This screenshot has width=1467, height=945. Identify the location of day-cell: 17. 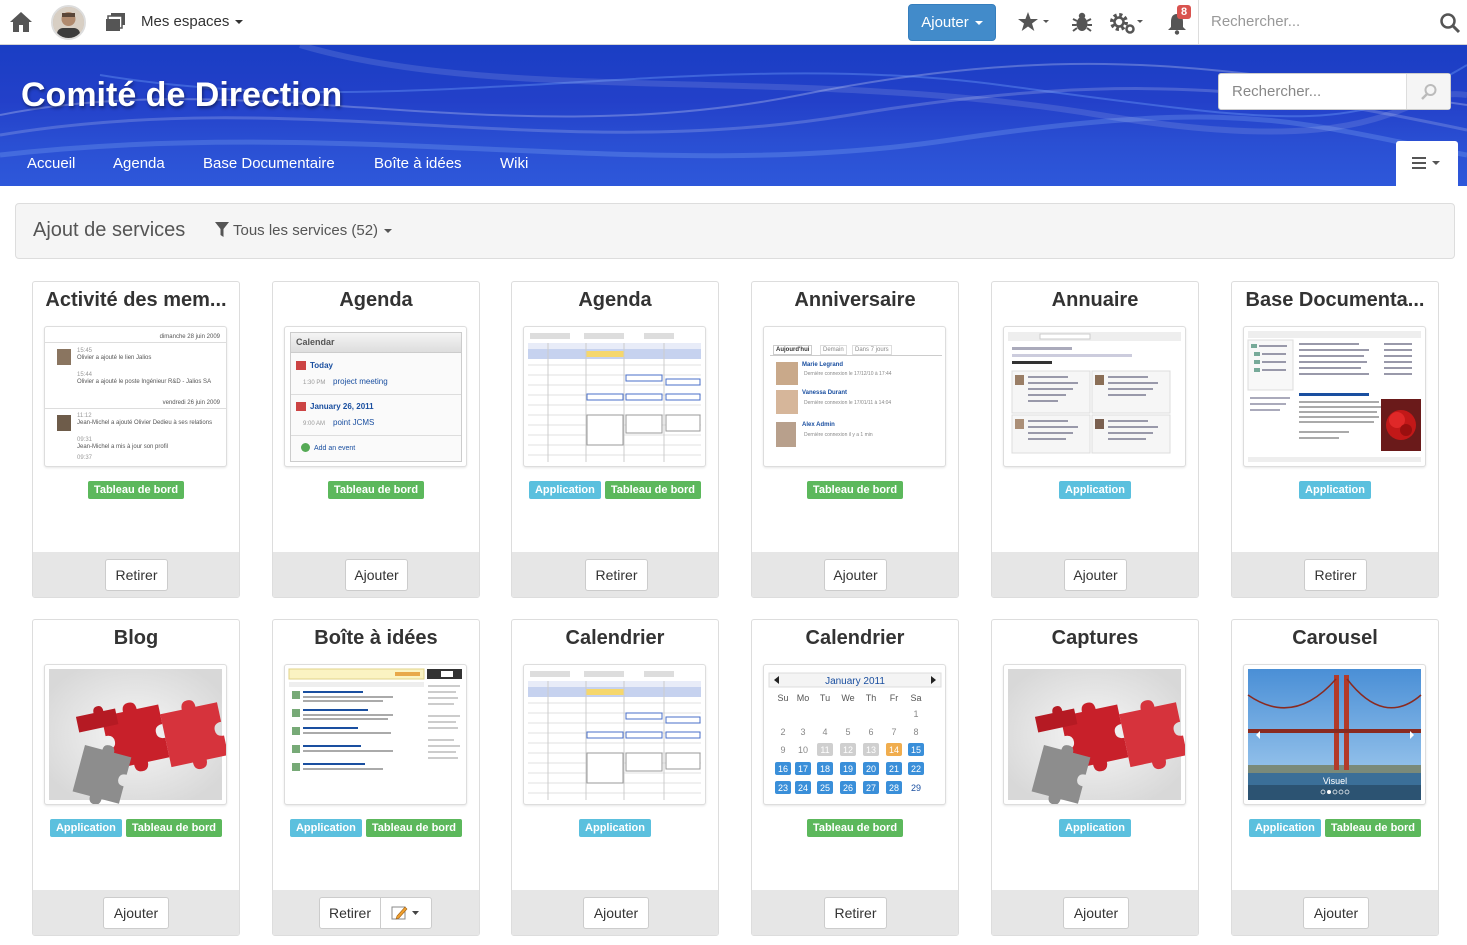
(803, 769).